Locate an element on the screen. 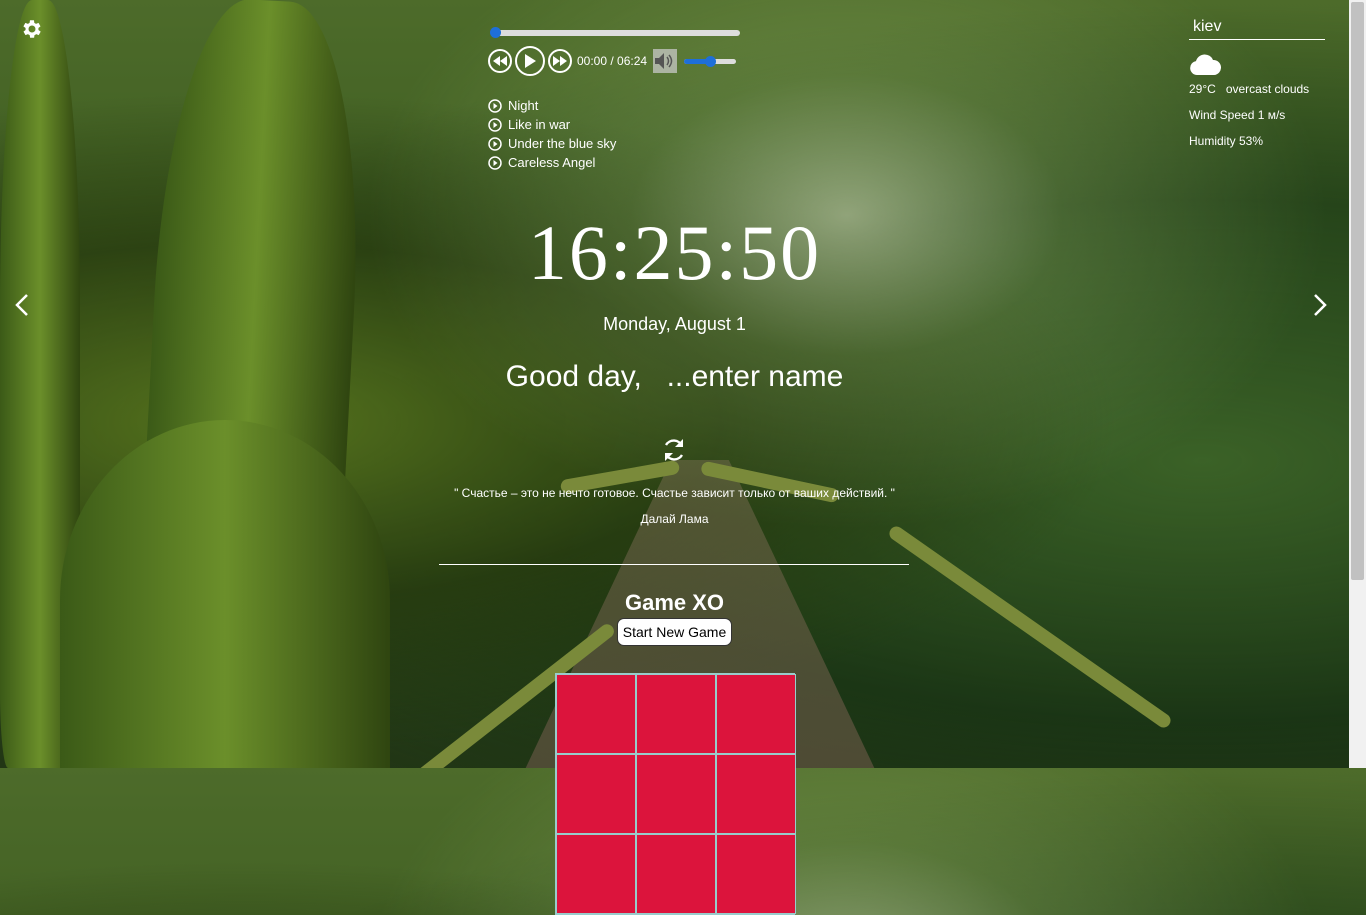 This screenshot has height=915, width=1366. greeting-text: Good day, is located at coordinates (573, 376).